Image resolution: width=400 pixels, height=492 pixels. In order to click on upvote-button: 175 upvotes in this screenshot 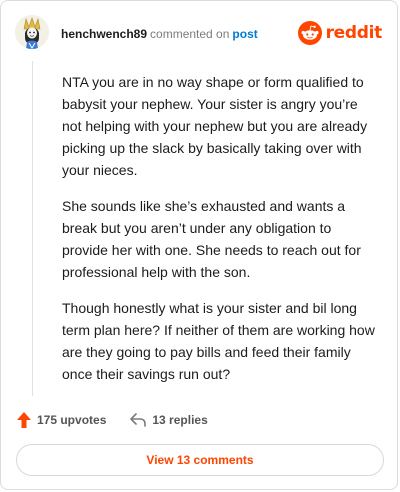, I will do `click(61, 420)`.